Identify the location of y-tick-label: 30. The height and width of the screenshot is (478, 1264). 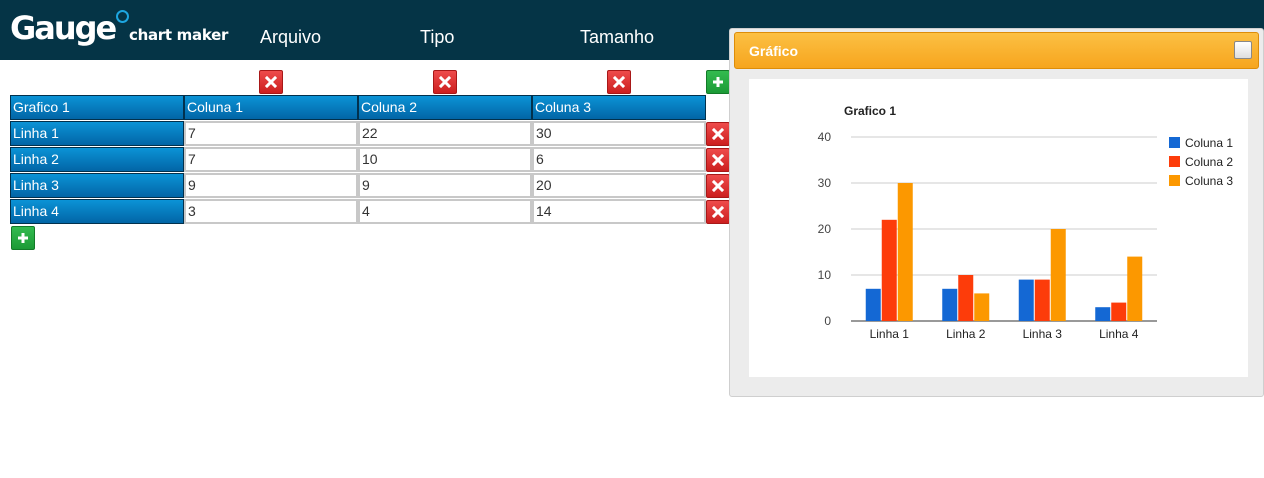
(825, 183).